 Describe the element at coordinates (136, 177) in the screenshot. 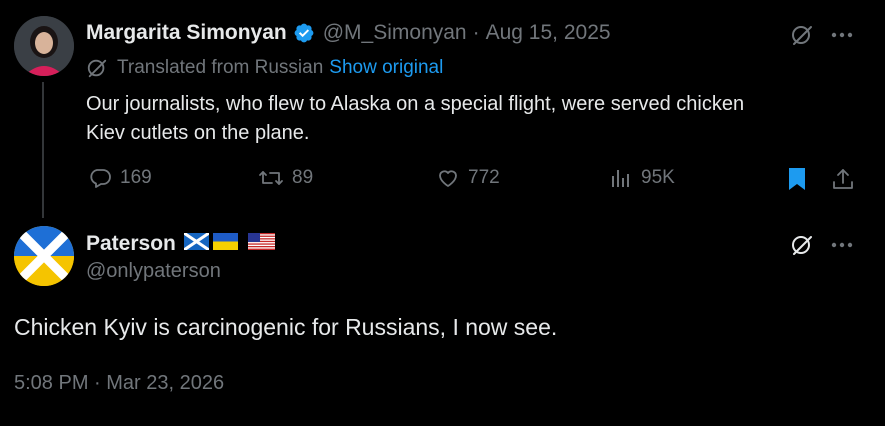

I see `reply-count: 169` at that location.